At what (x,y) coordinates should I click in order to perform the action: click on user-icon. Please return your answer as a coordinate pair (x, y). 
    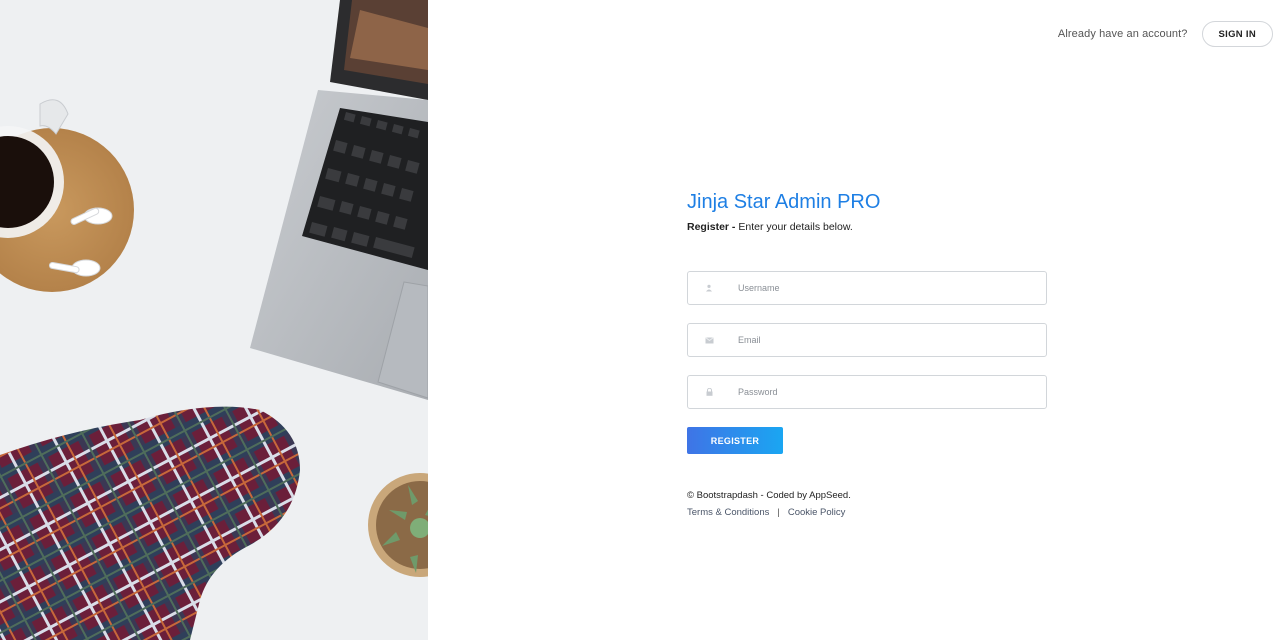
    Looking at the image, I should click on (709, 288).